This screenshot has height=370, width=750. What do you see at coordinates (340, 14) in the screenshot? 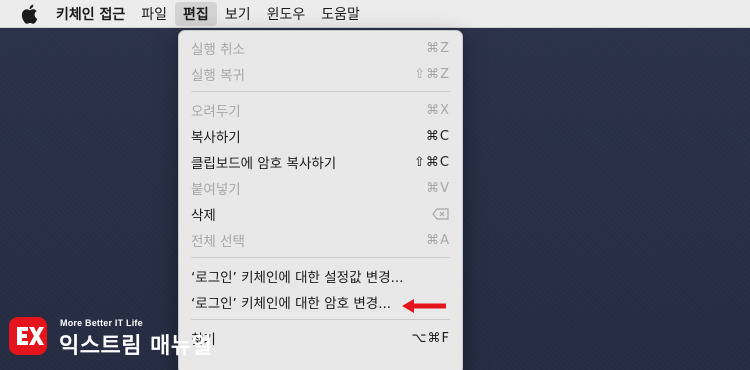
I see `menu-help: 도움말` at bounding box center [340, 14].